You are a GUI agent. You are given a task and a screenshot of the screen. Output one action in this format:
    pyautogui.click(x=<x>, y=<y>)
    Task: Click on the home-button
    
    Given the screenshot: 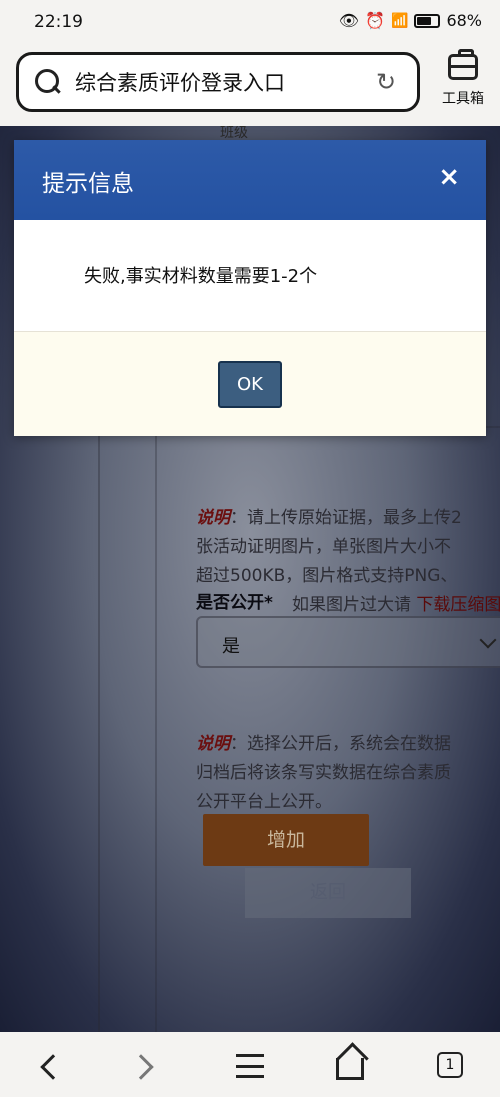 What is the action you would take?
    pyautogui.click(x=350, y=1066)
    